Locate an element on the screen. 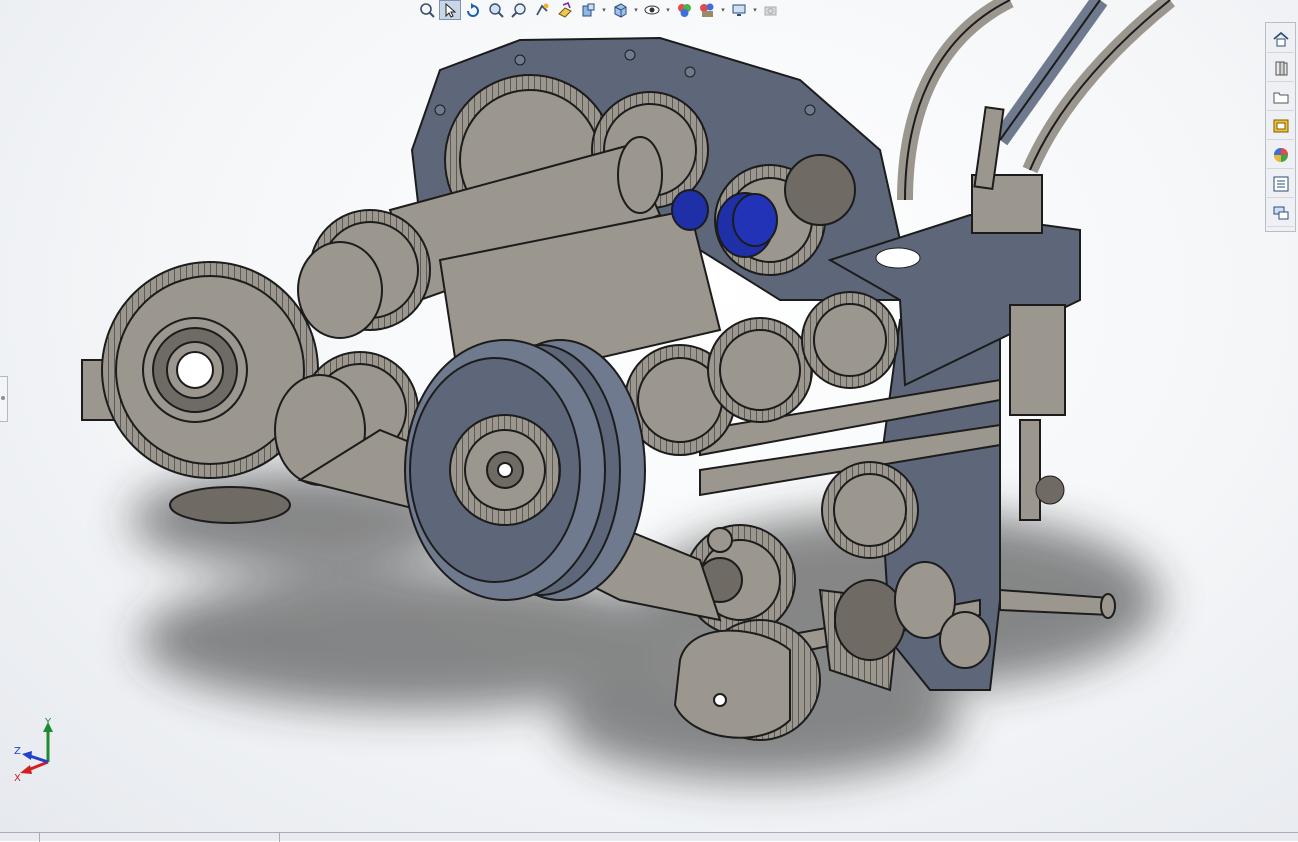  rotate-view-button is located at coordinates (473, 10).